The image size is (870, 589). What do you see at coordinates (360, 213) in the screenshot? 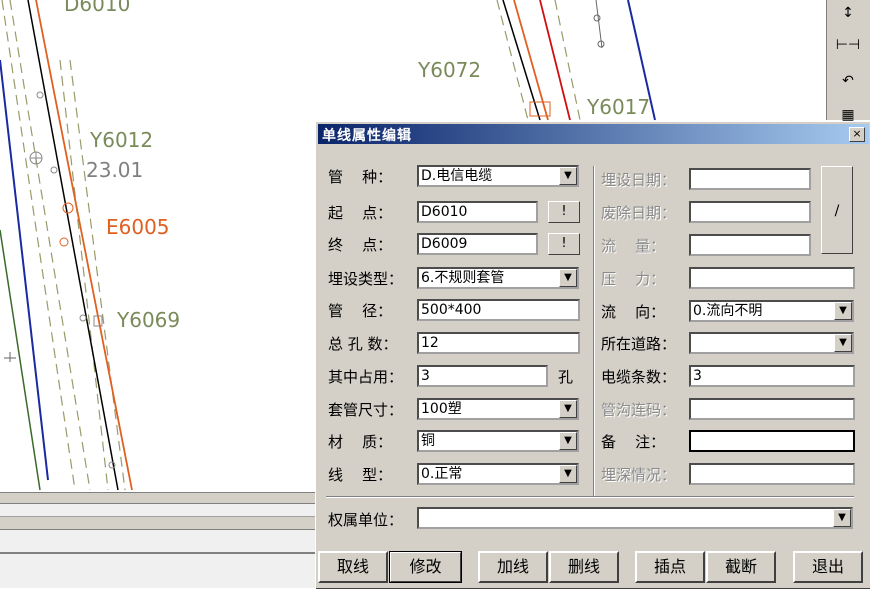
I see `start-point-label: 起 点：` at bounding box center [360, 213].